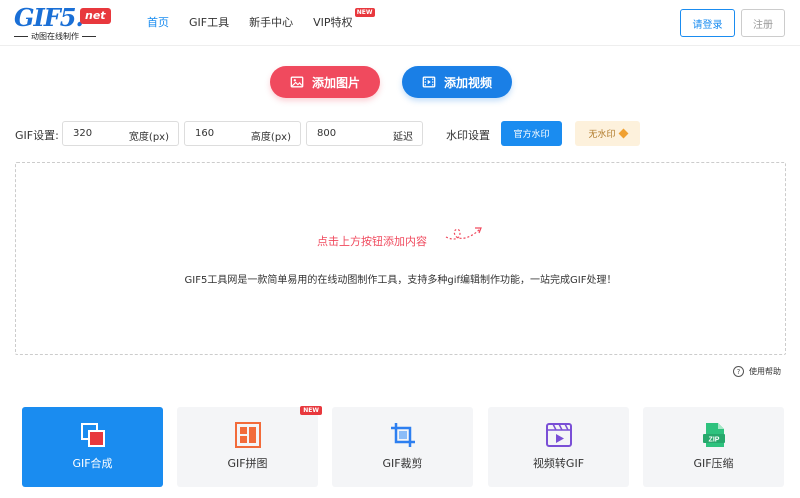  What do you see at coordinates (468, 135) in the screenshot?
I see `watermark-settings-label: 水印设置` at bounding box center [468, 135].